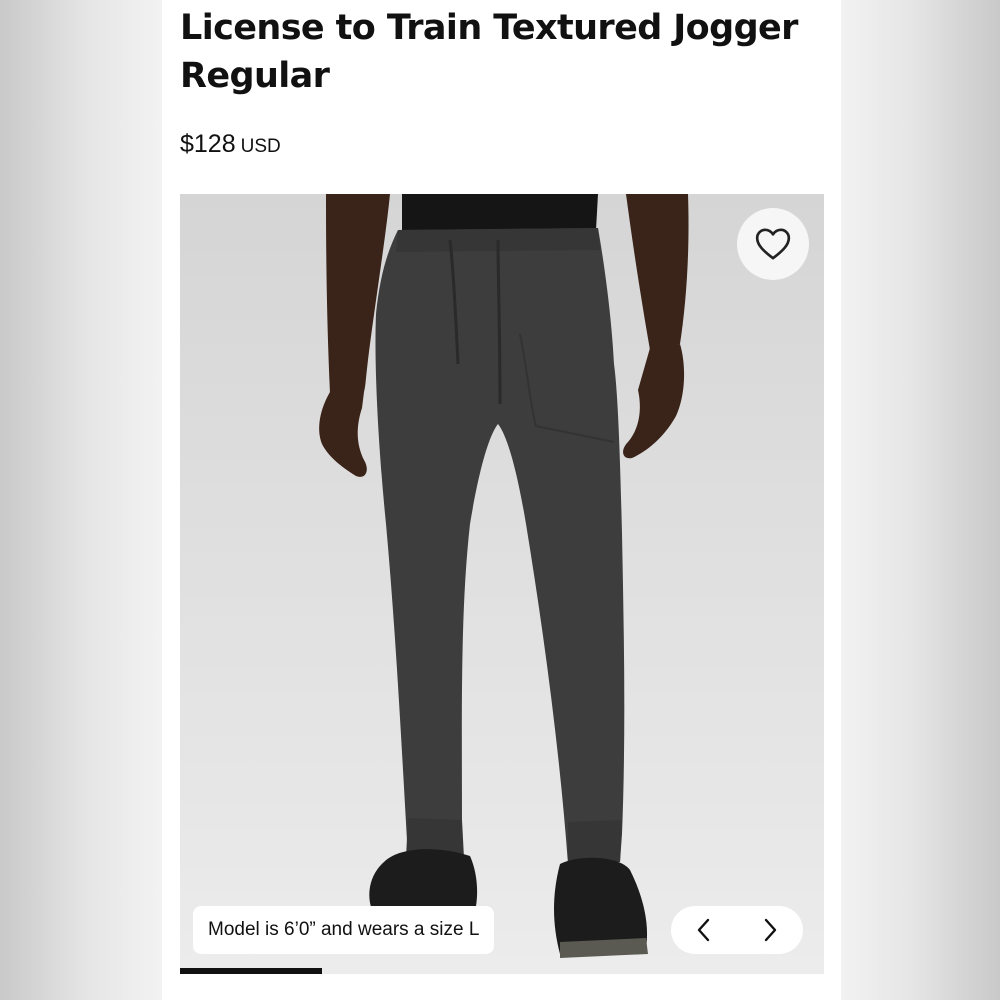 This screenshot has height=1000, width=1000. I want to click on product-price: $128 USD, so click(230, 144).